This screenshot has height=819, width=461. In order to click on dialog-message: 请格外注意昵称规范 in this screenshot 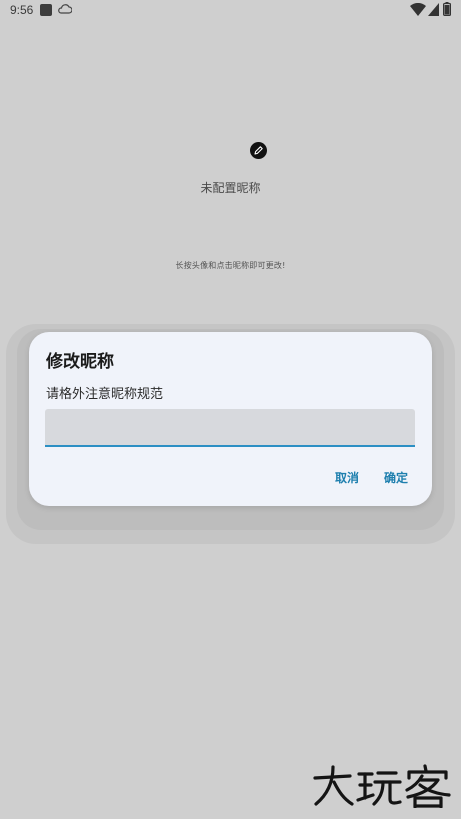, I will do `click(105, 394)`.